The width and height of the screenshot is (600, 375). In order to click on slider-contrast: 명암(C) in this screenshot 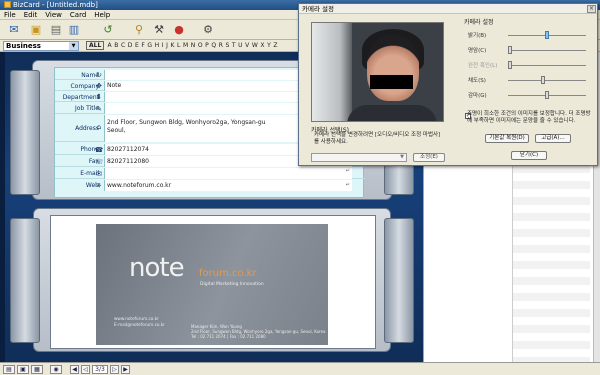, I will do `click(525, 50)`.